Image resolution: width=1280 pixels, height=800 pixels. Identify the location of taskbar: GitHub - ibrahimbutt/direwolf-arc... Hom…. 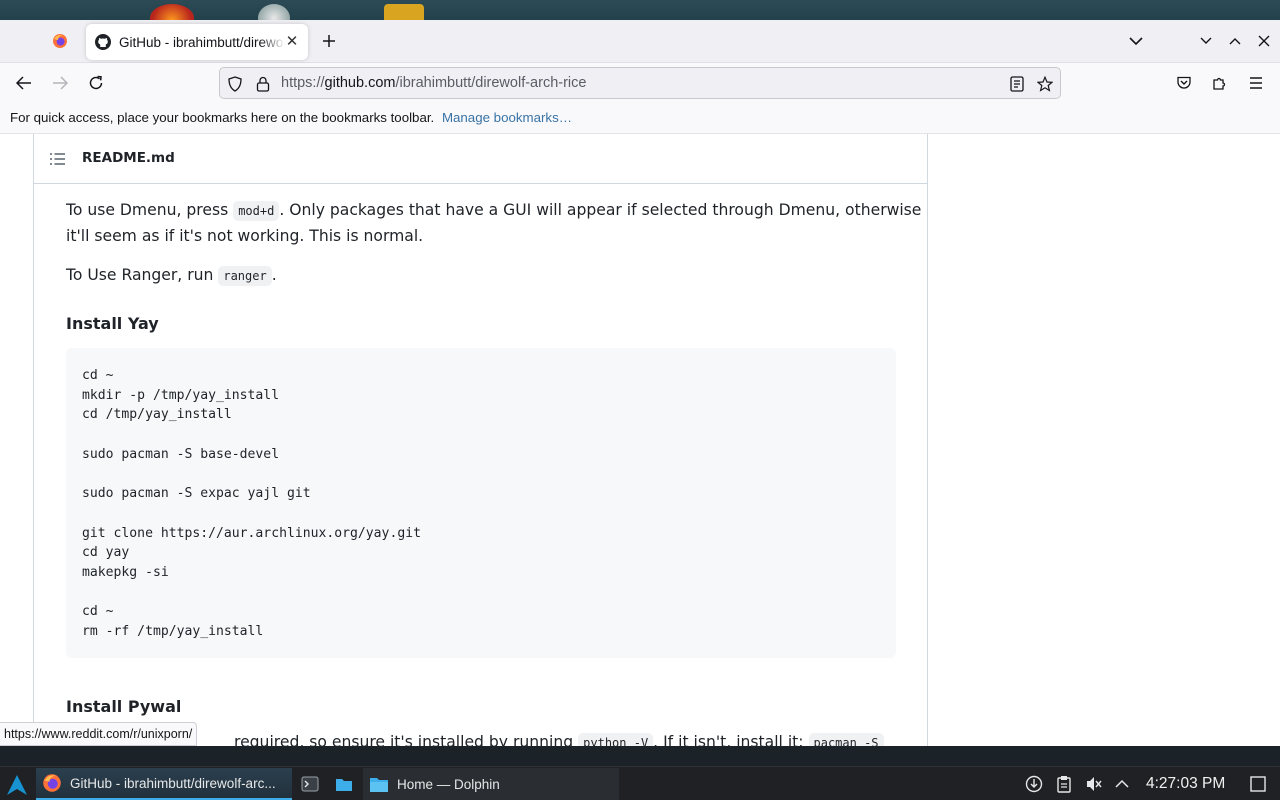
(640, 783).